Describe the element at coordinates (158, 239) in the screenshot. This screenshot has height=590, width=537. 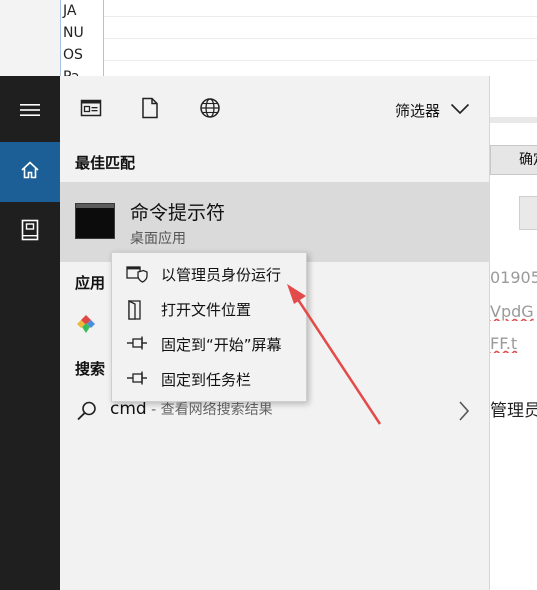
I see `best-match-subtitle: 桌面应用` at that location.